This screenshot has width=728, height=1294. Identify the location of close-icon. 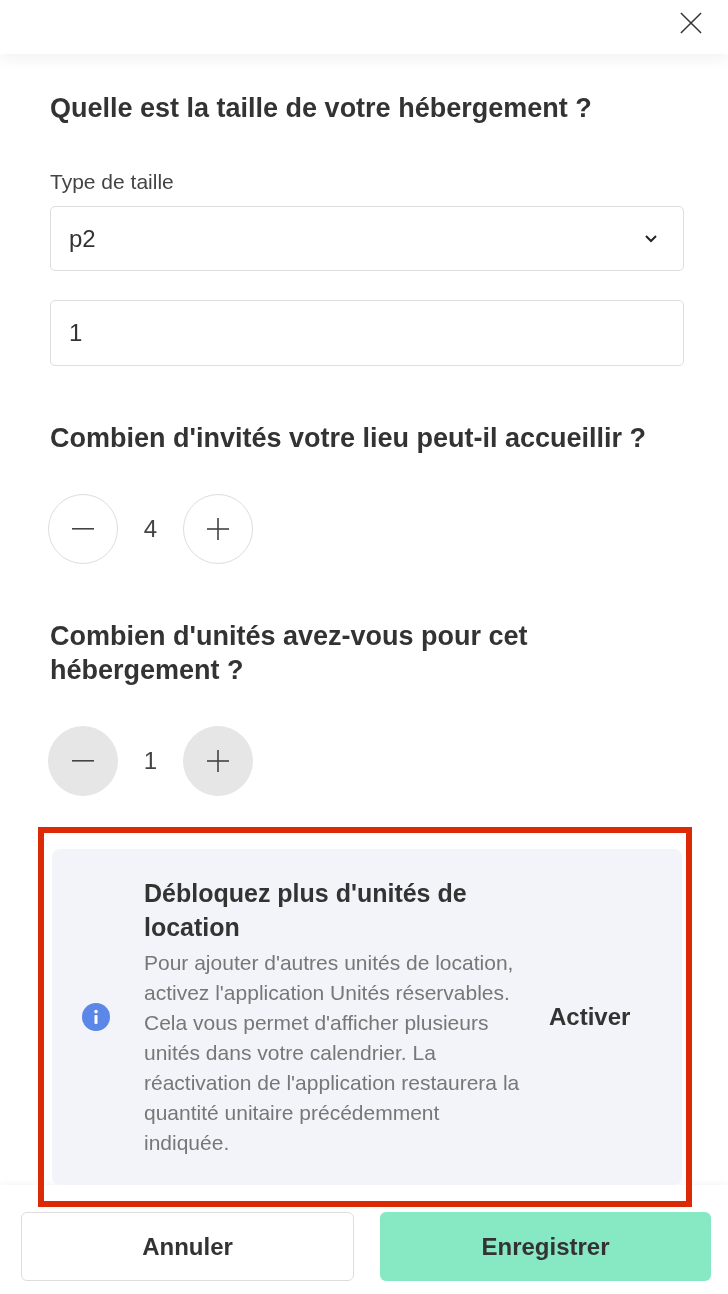
(691, 23).